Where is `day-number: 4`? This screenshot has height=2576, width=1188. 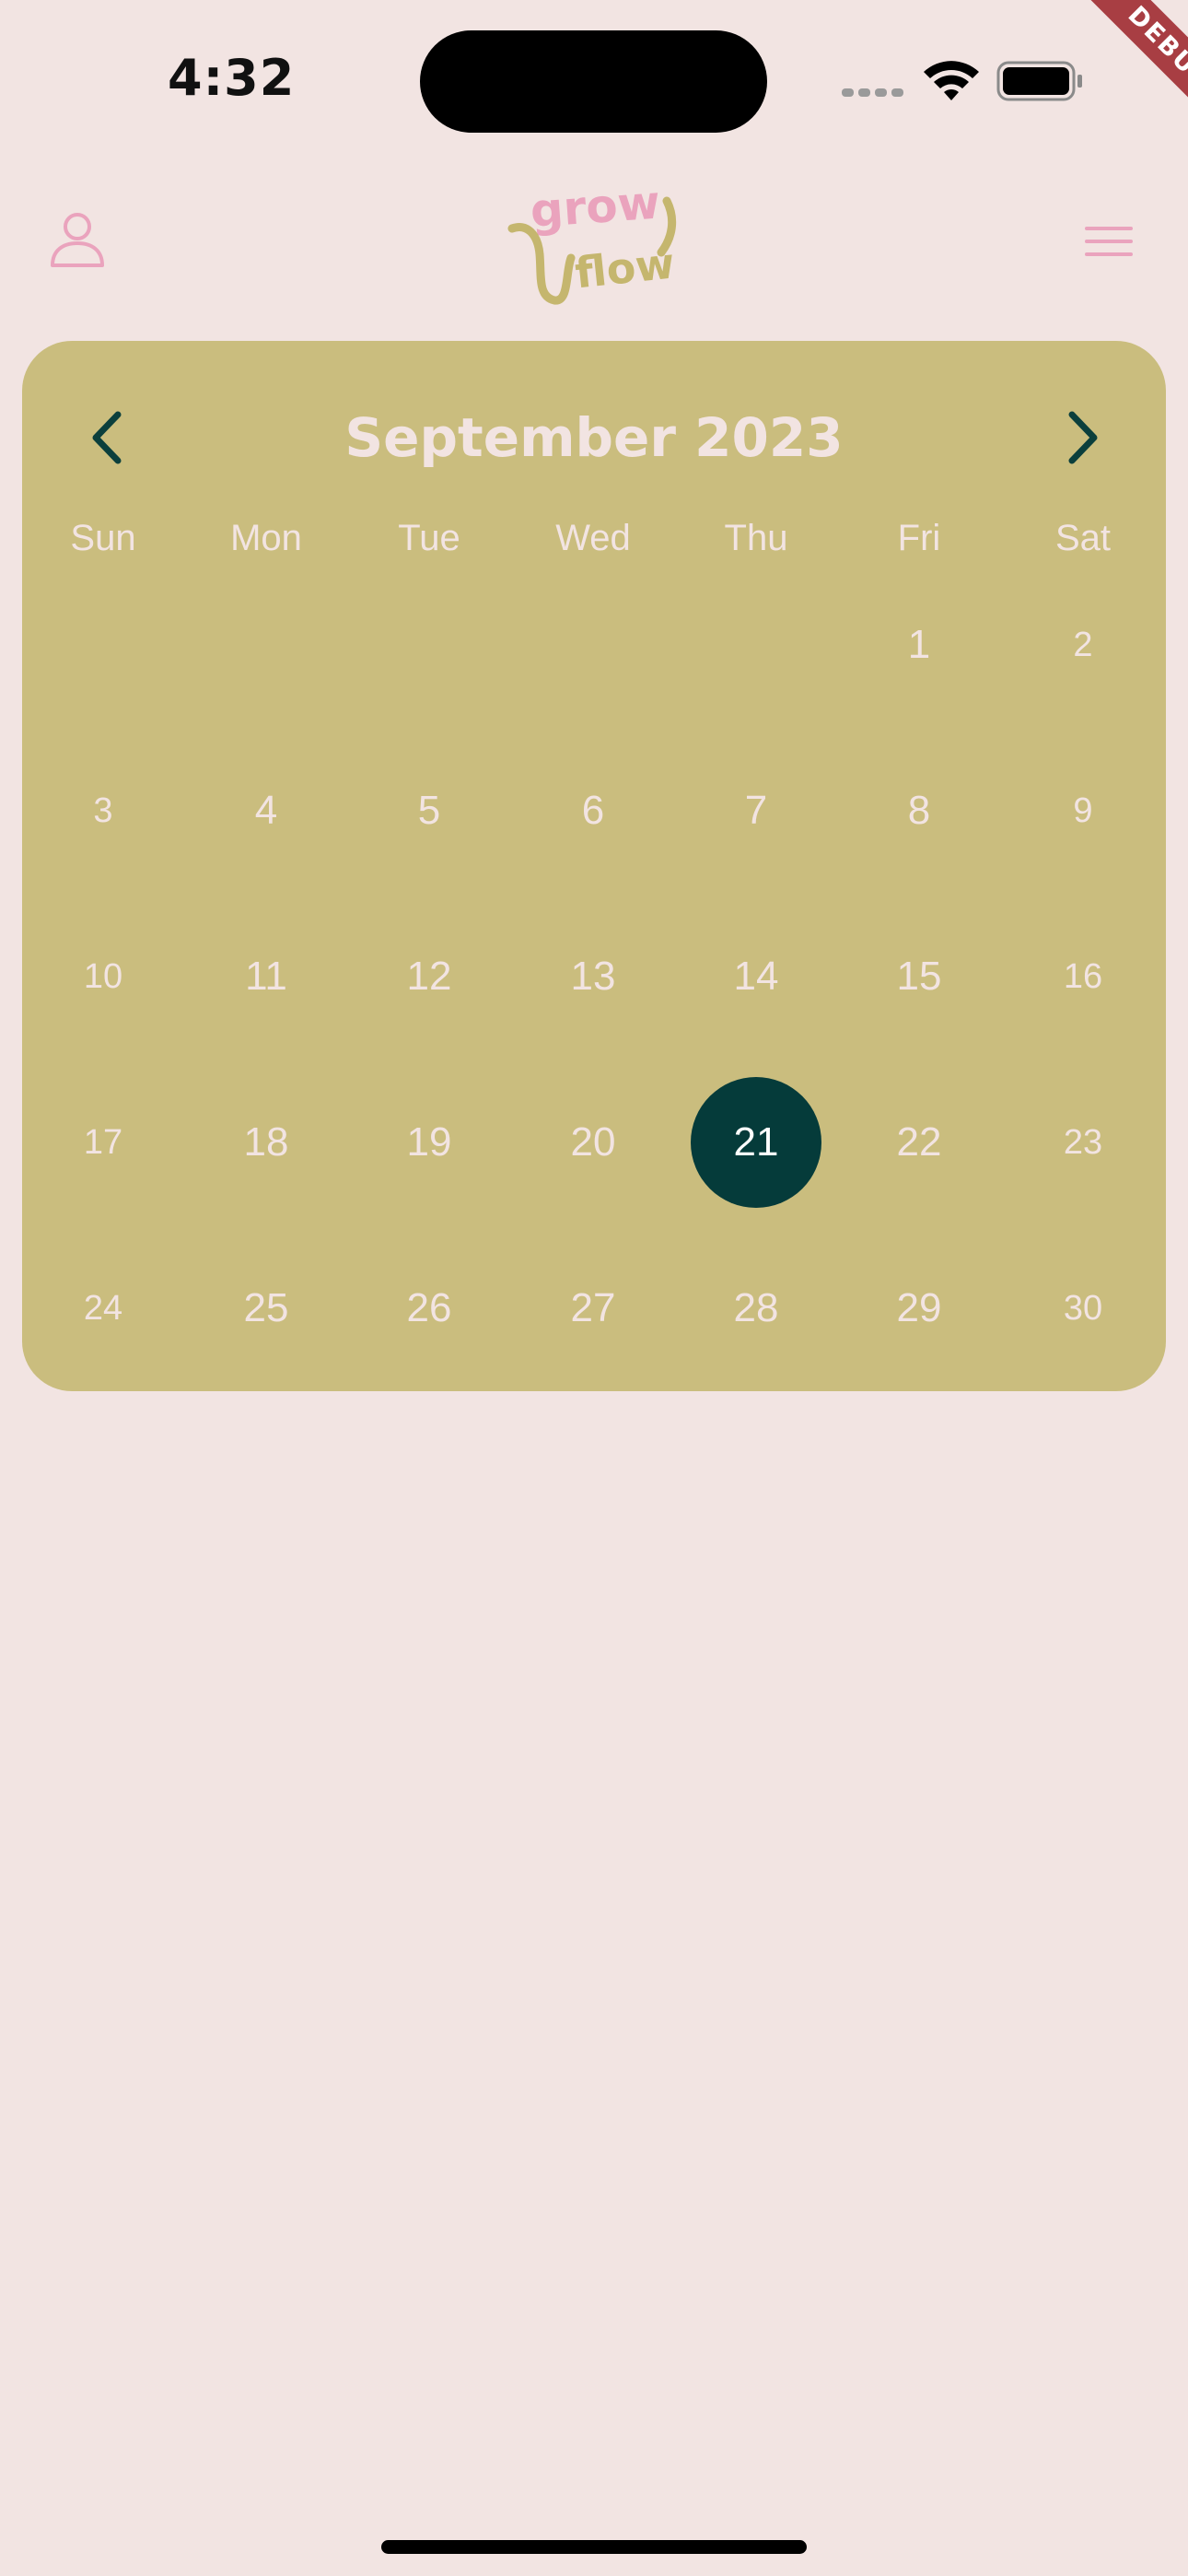
day-number: 4 is located at coordinates (266, 810).